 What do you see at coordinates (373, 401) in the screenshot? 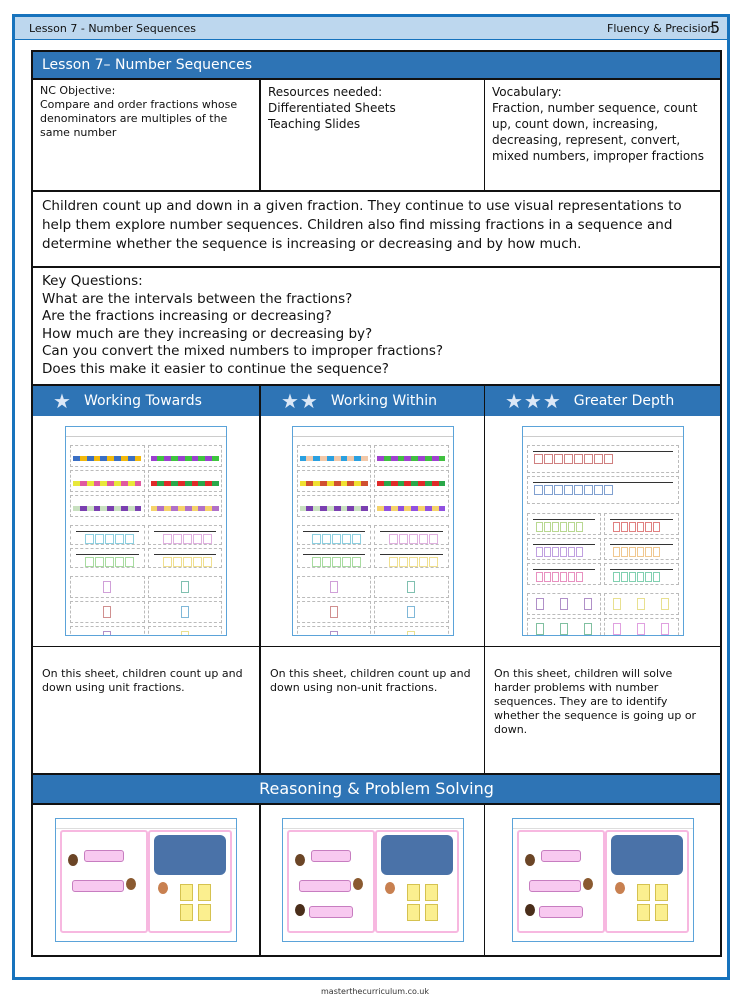
I see `level-header-working-within: ★★ Working Within` at bounding box center [373, 401].